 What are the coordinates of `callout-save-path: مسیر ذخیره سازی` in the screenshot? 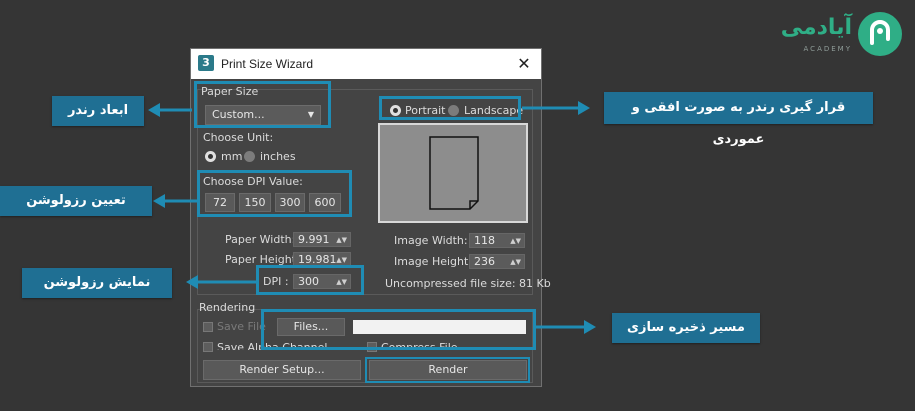 It's located at (686, 328).